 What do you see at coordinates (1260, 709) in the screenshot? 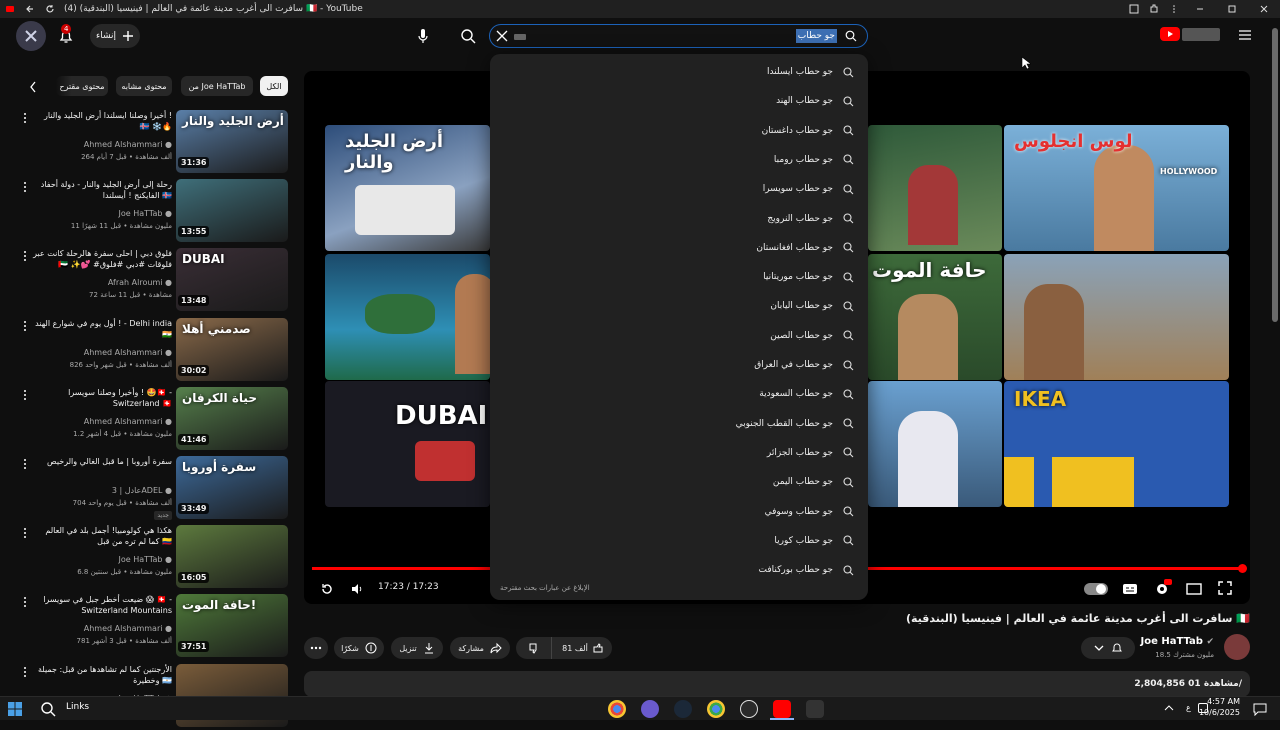
I see `notifications-center-button` at bounding box center [1260, 709].